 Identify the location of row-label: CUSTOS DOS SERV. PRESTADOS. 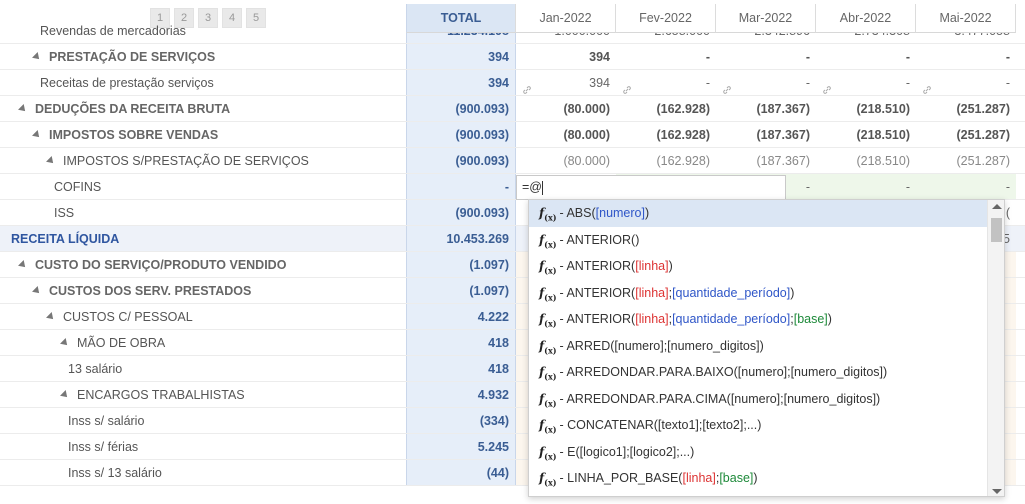
(141, 291).